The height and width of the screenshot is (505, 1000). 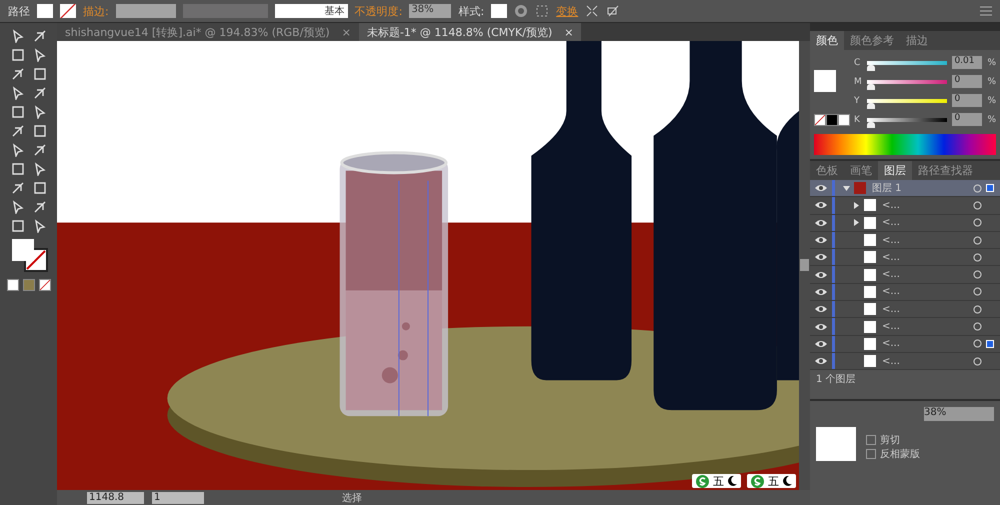 I want to click on stroke-weight-field, so click(x=146, y=11).